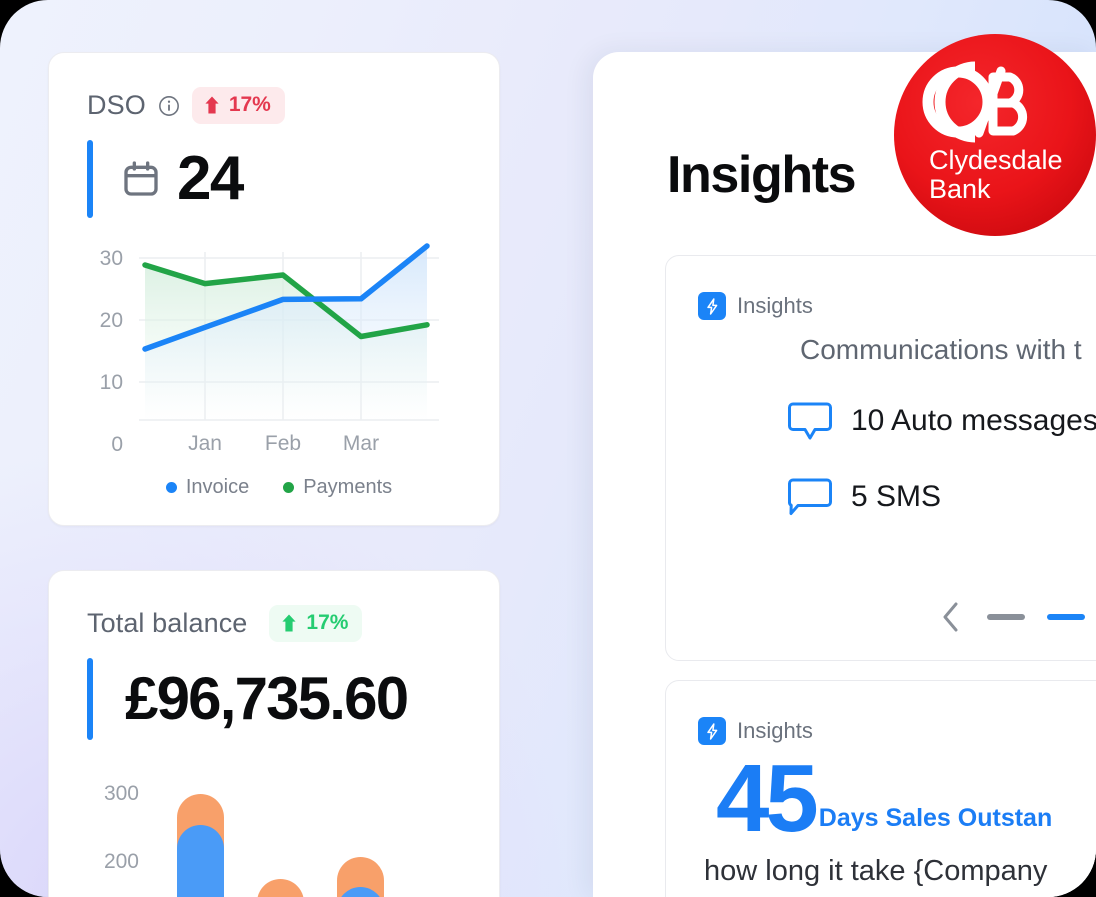 This screenshot has width=1096, height=897. What do you see at coordinates (205, 443) in the screenshot?
I see `svg-text: Jan` at bounding box center [205, 443].